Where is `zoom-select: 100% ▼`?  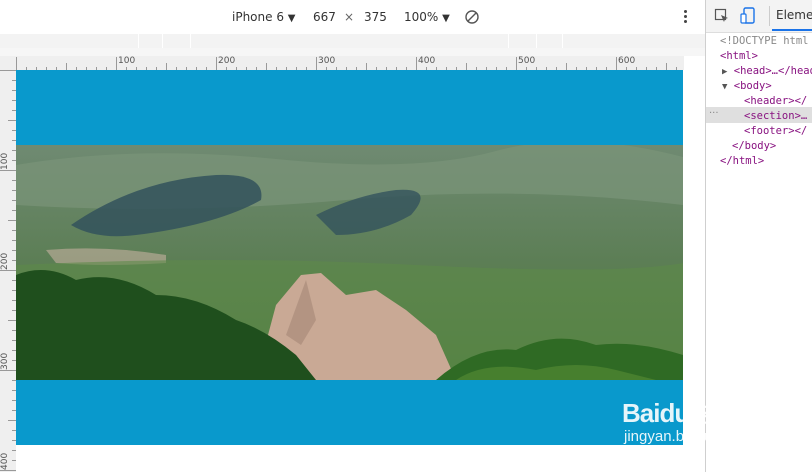
zoom-select: 100% ▼ is located at coordinates (427, 17).